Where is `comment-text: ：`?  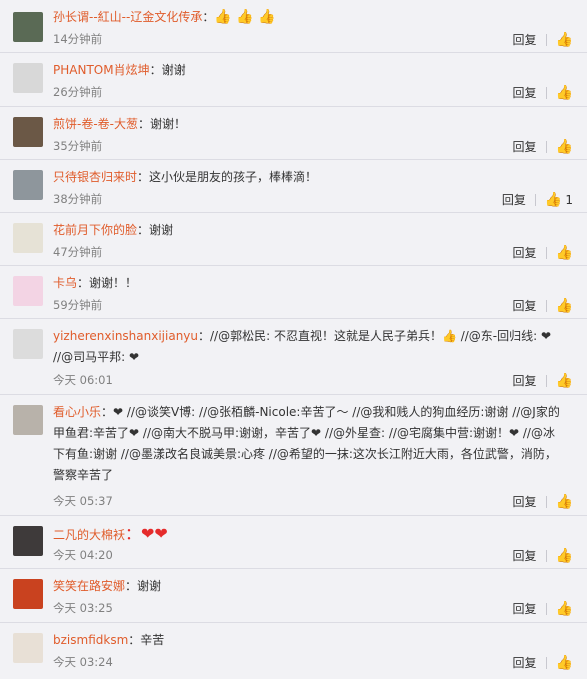 comment-text: ： is located at coordinates (208, 17).